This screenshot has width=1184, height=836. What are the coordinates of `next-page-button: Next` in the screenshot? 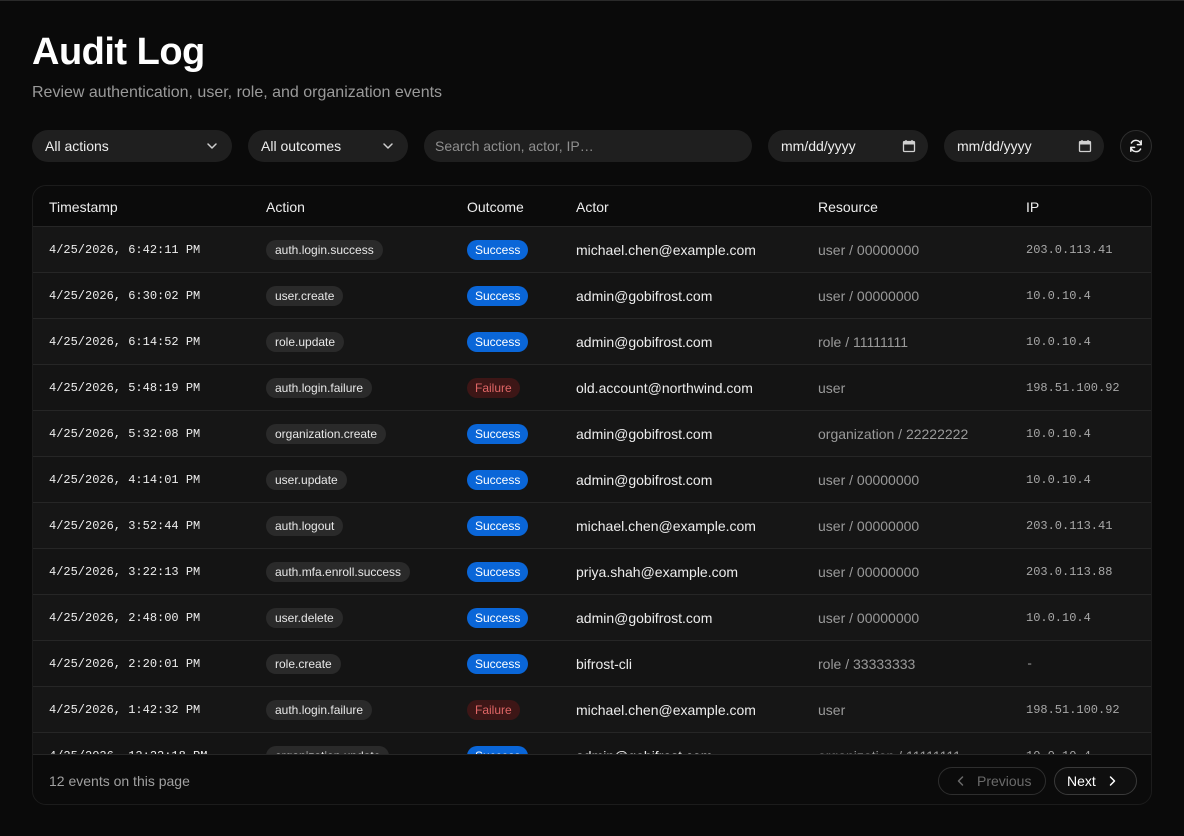 It's located at (1095, 781).